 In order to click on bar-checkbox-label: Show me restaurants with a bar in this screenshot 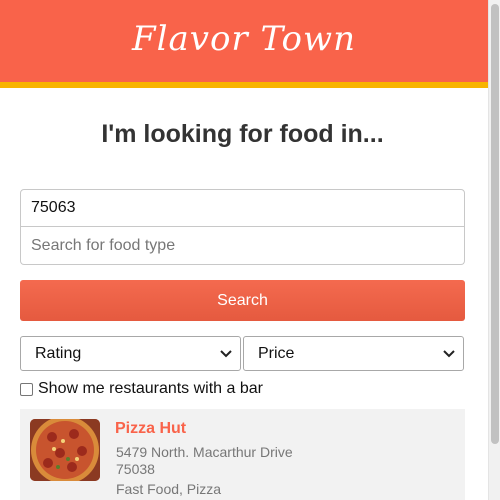, I will do `click(150, 389)`.